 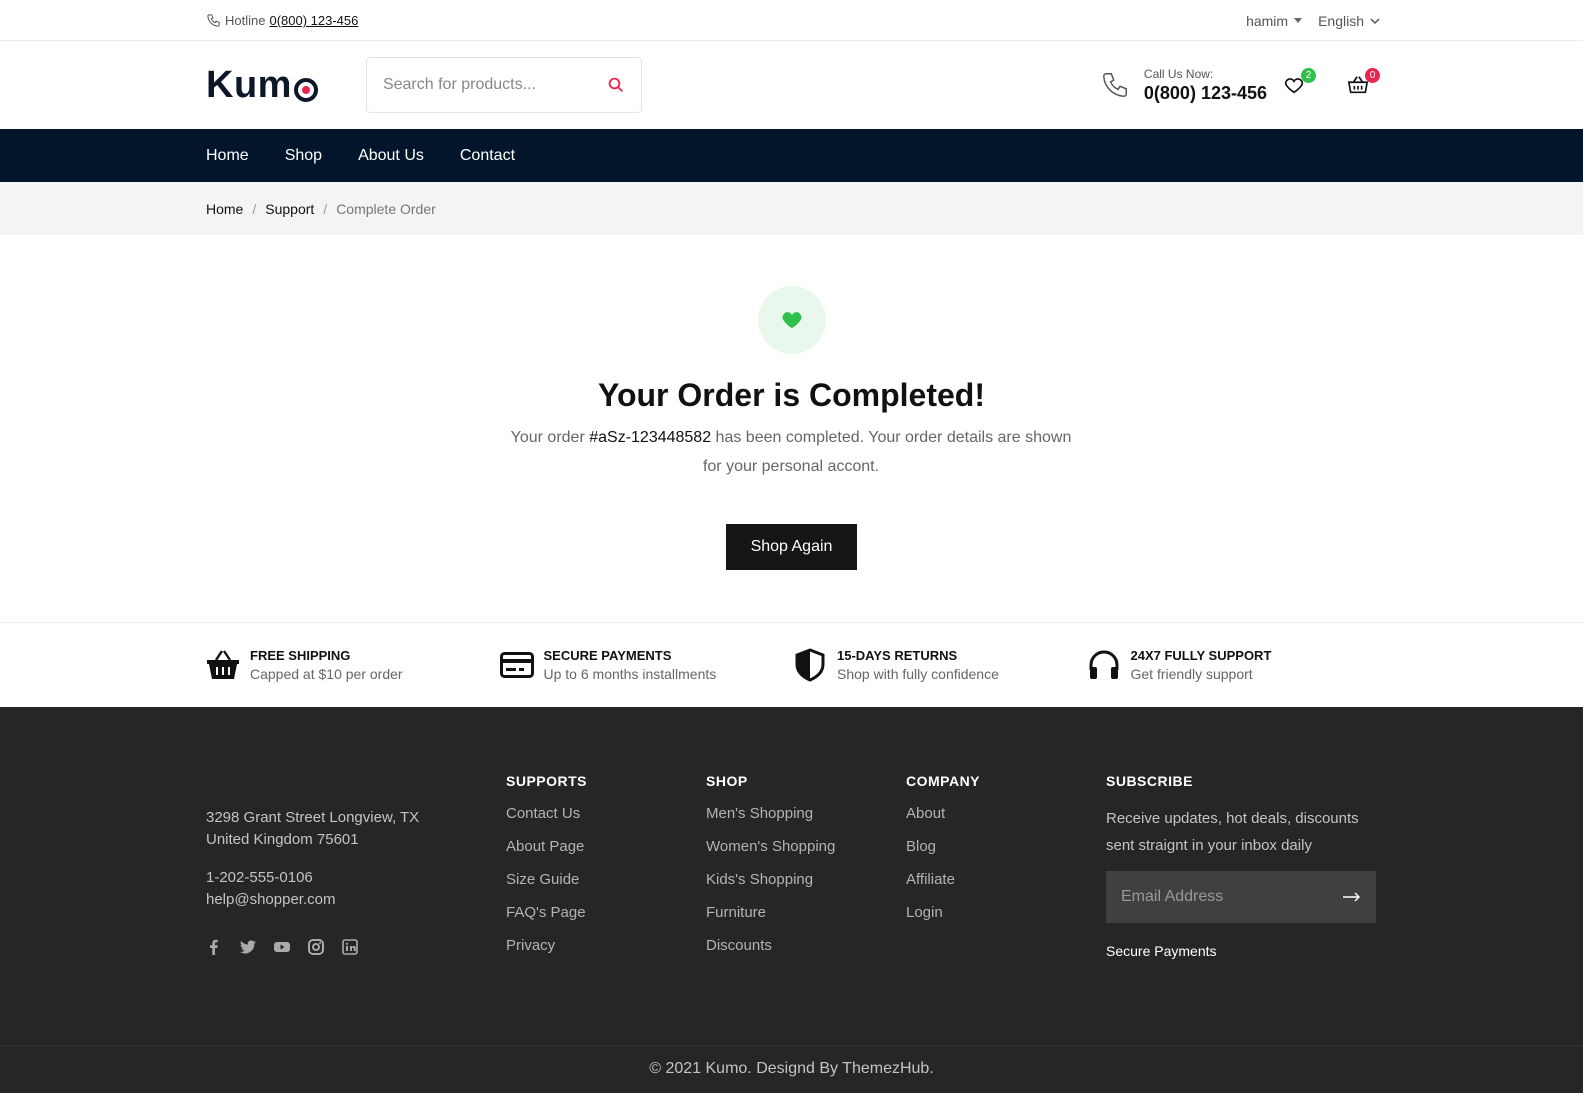 What do you see at coordinates (921, 846) in the screenshot?
I see `footer-link: Blog` at bounding box center [921, 846].